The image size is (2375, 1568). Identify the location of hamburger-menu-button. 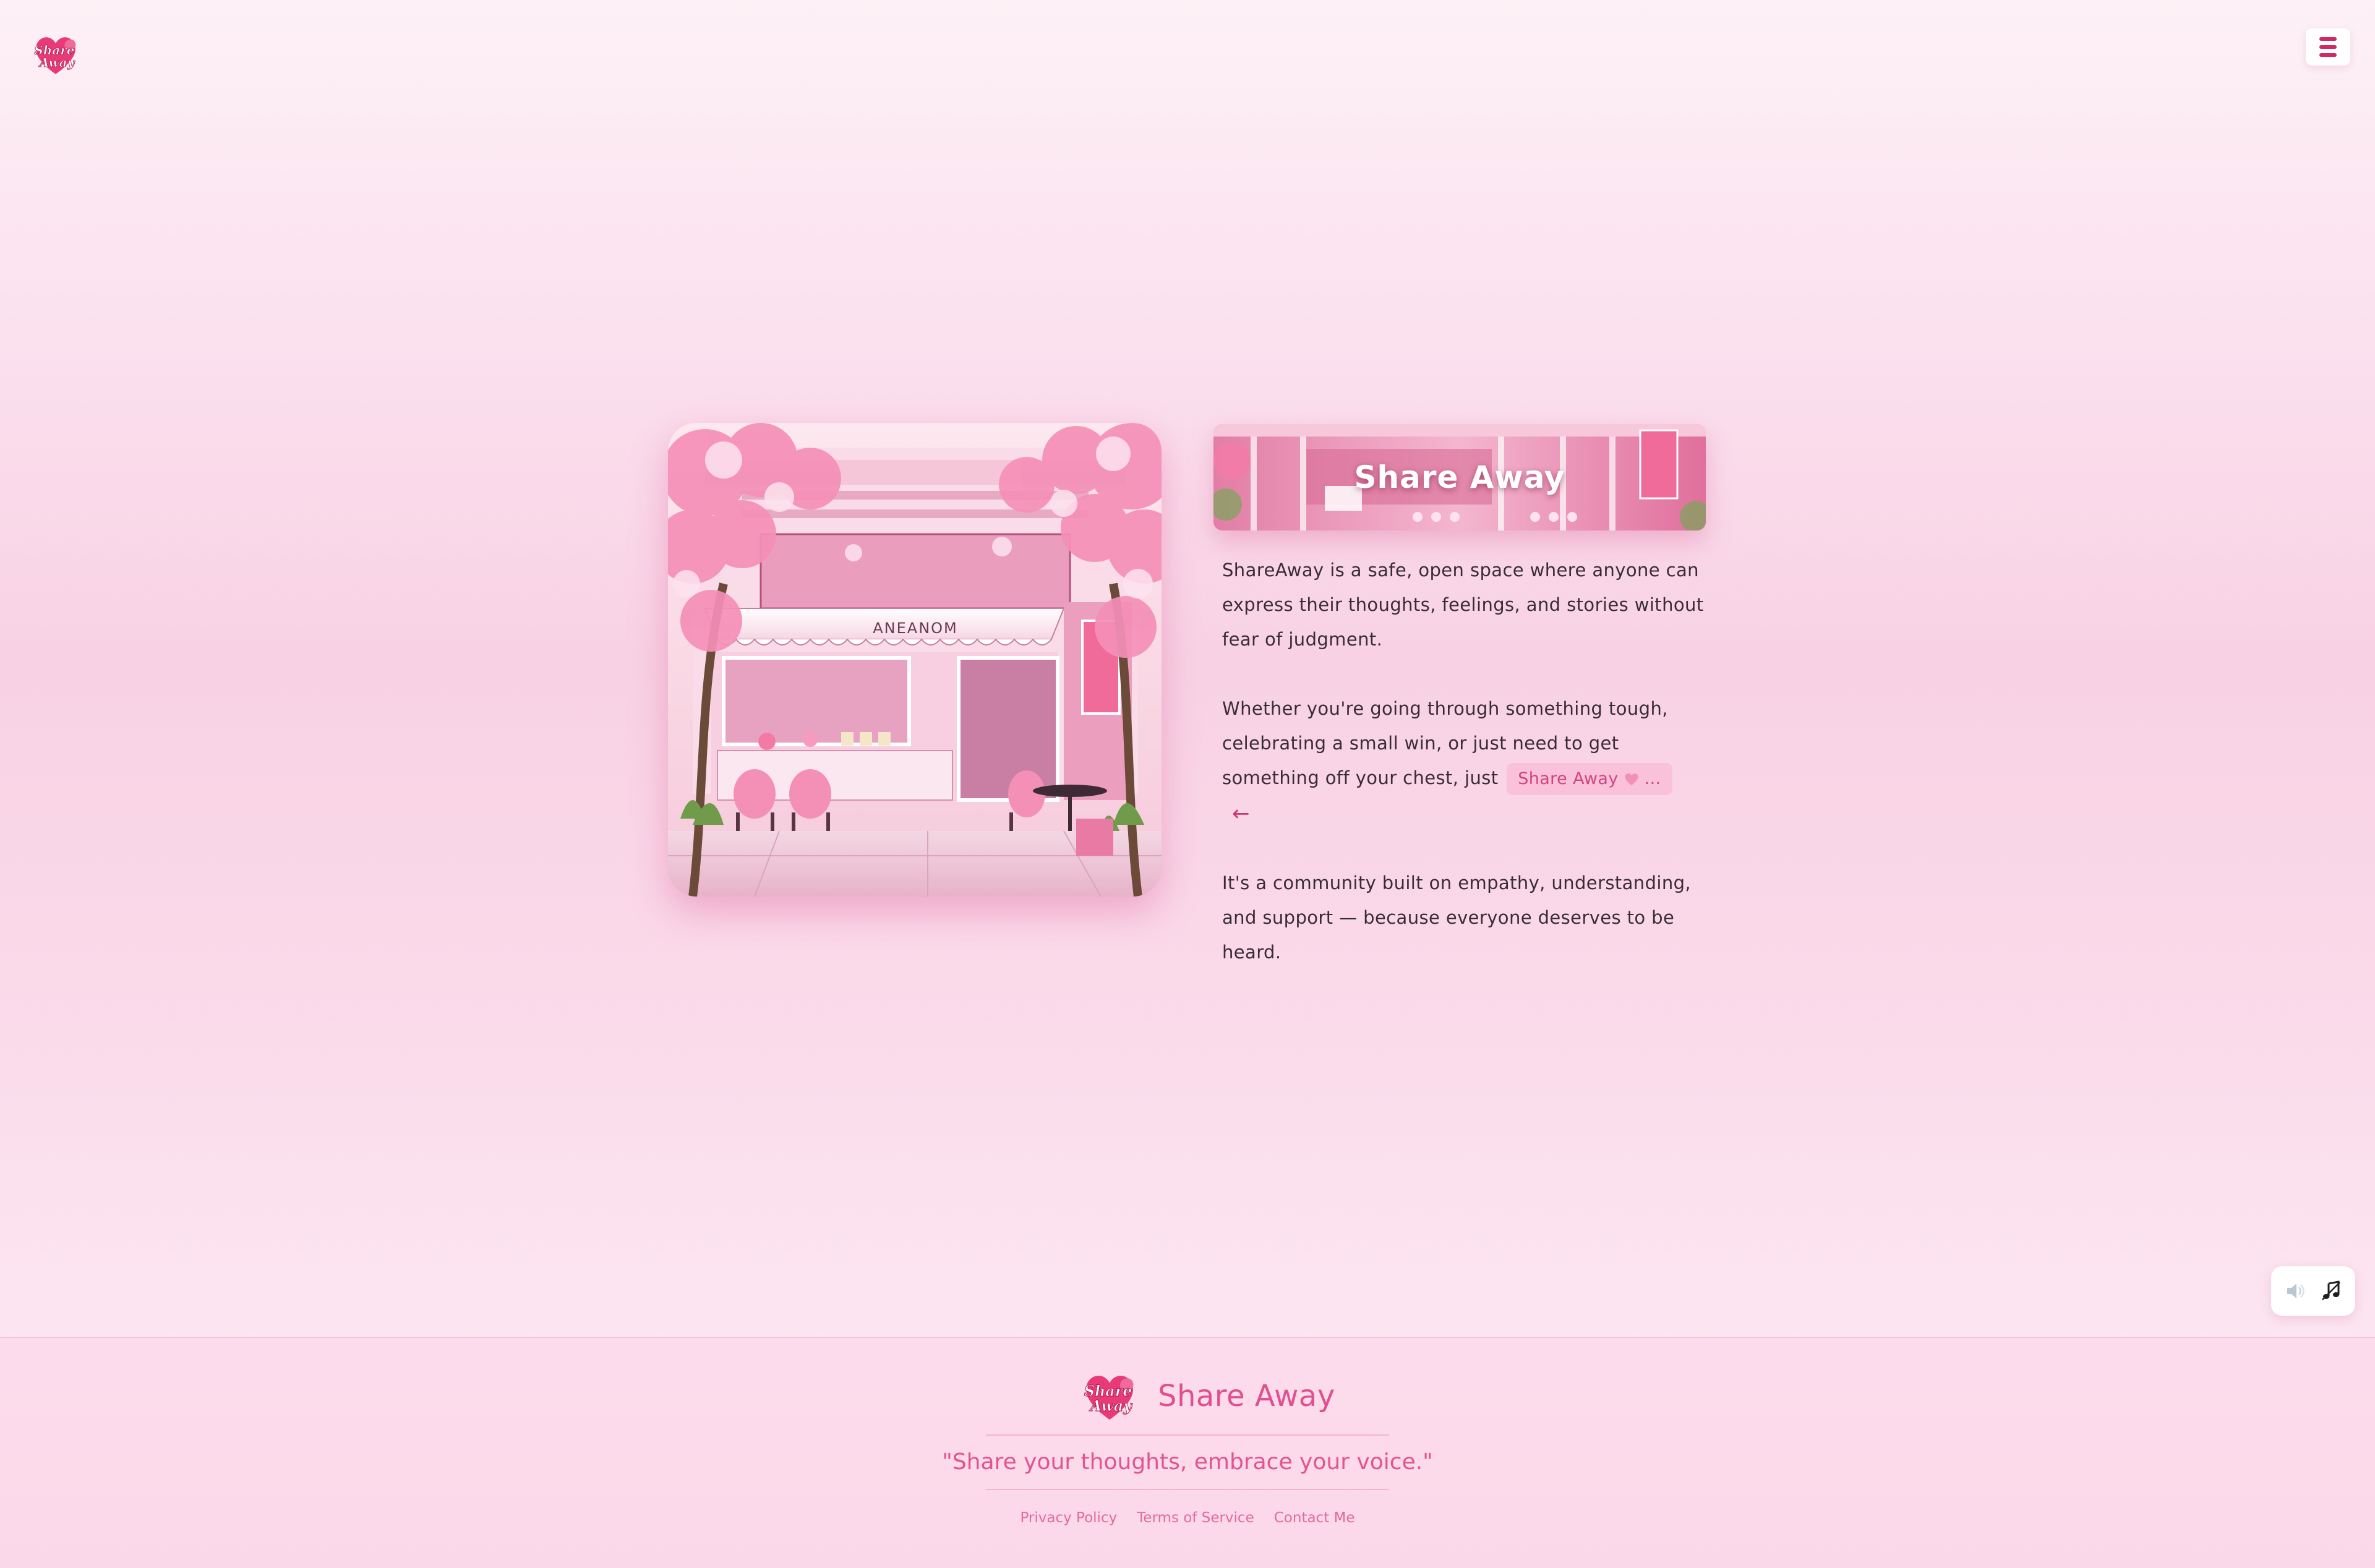
(2328, 47).